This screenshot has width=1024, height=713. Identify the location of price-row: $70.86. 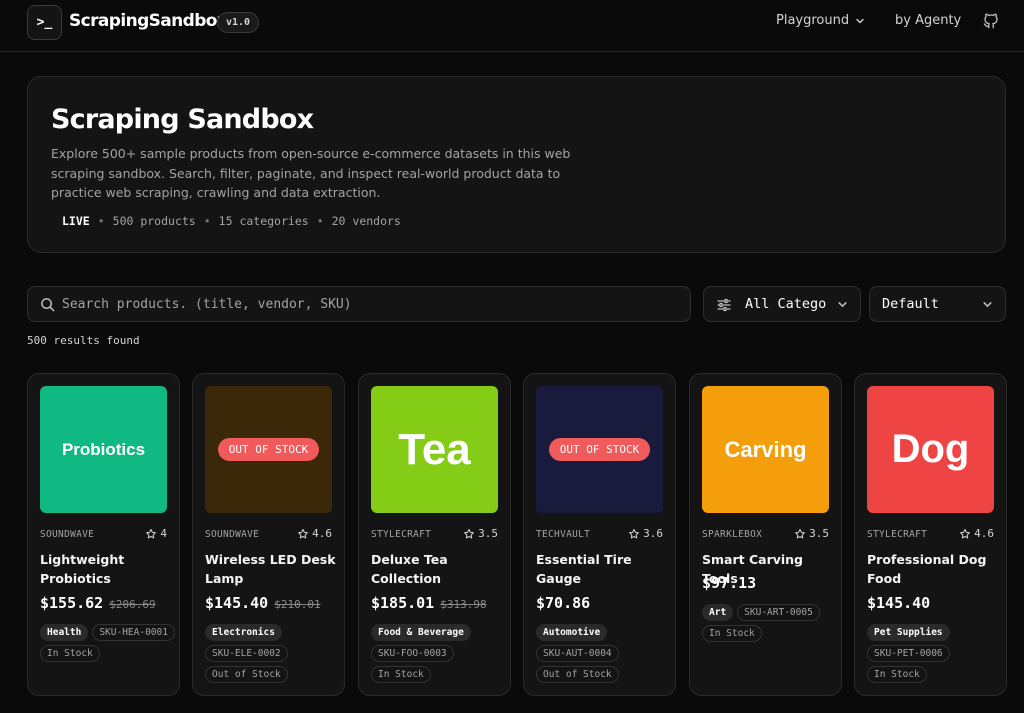
(563, 603).